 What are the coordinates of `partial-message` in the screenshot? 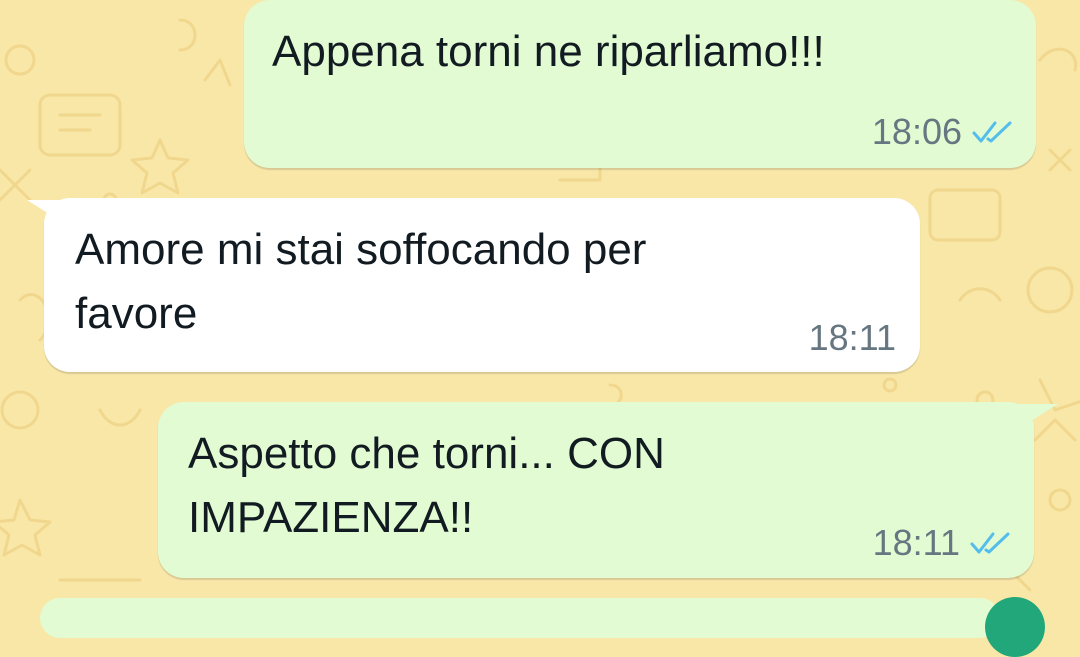 It's located at (520, 618).